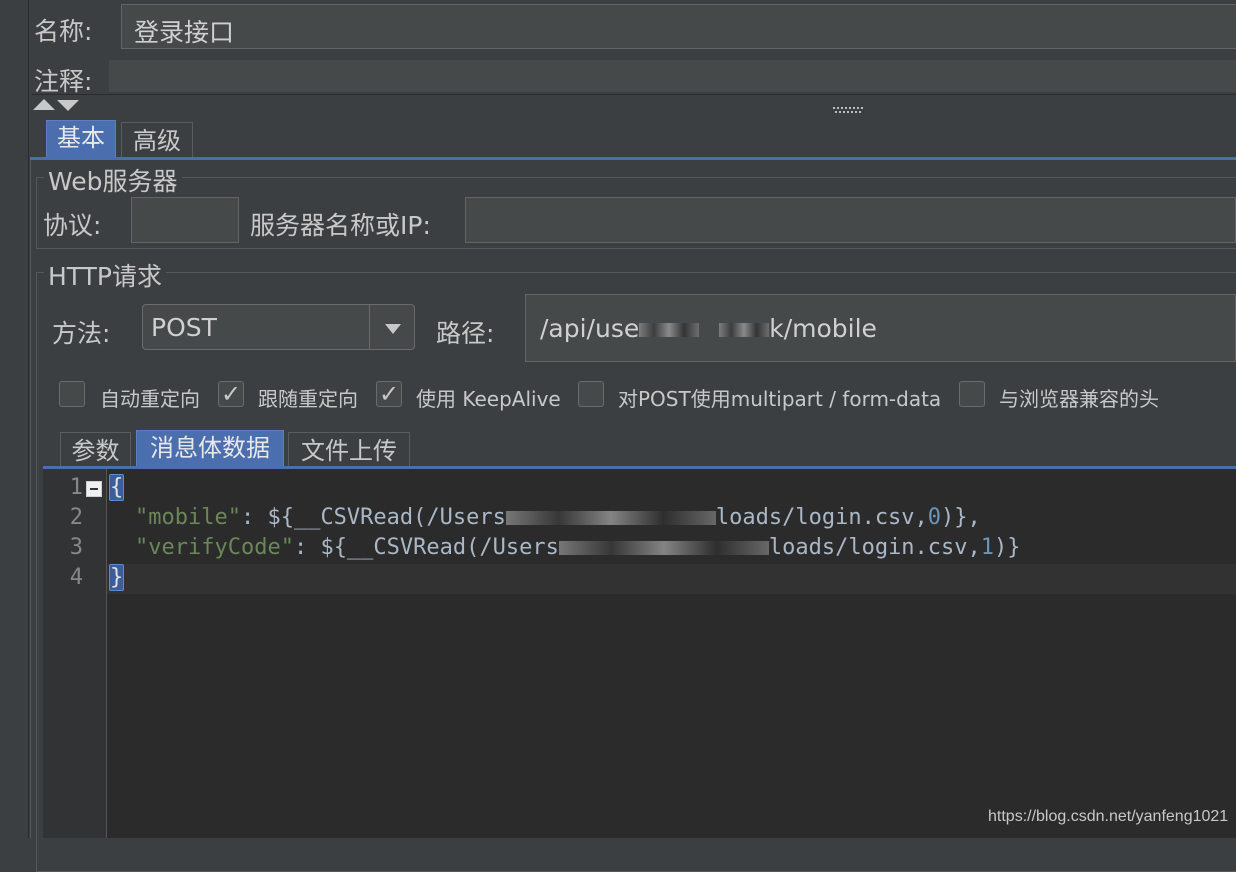  Describe the element at coordinates (150, 399) in the screenshot. I see `checkbox-auto-redirect-label: 自动重定向` at that location.